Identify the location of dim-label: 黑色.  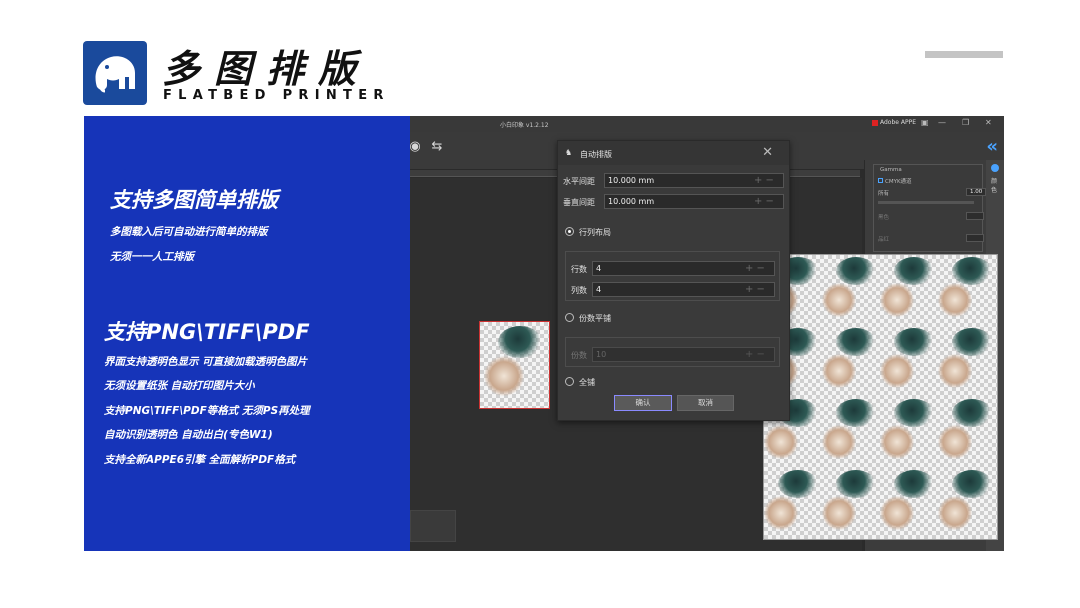
(884, 218).